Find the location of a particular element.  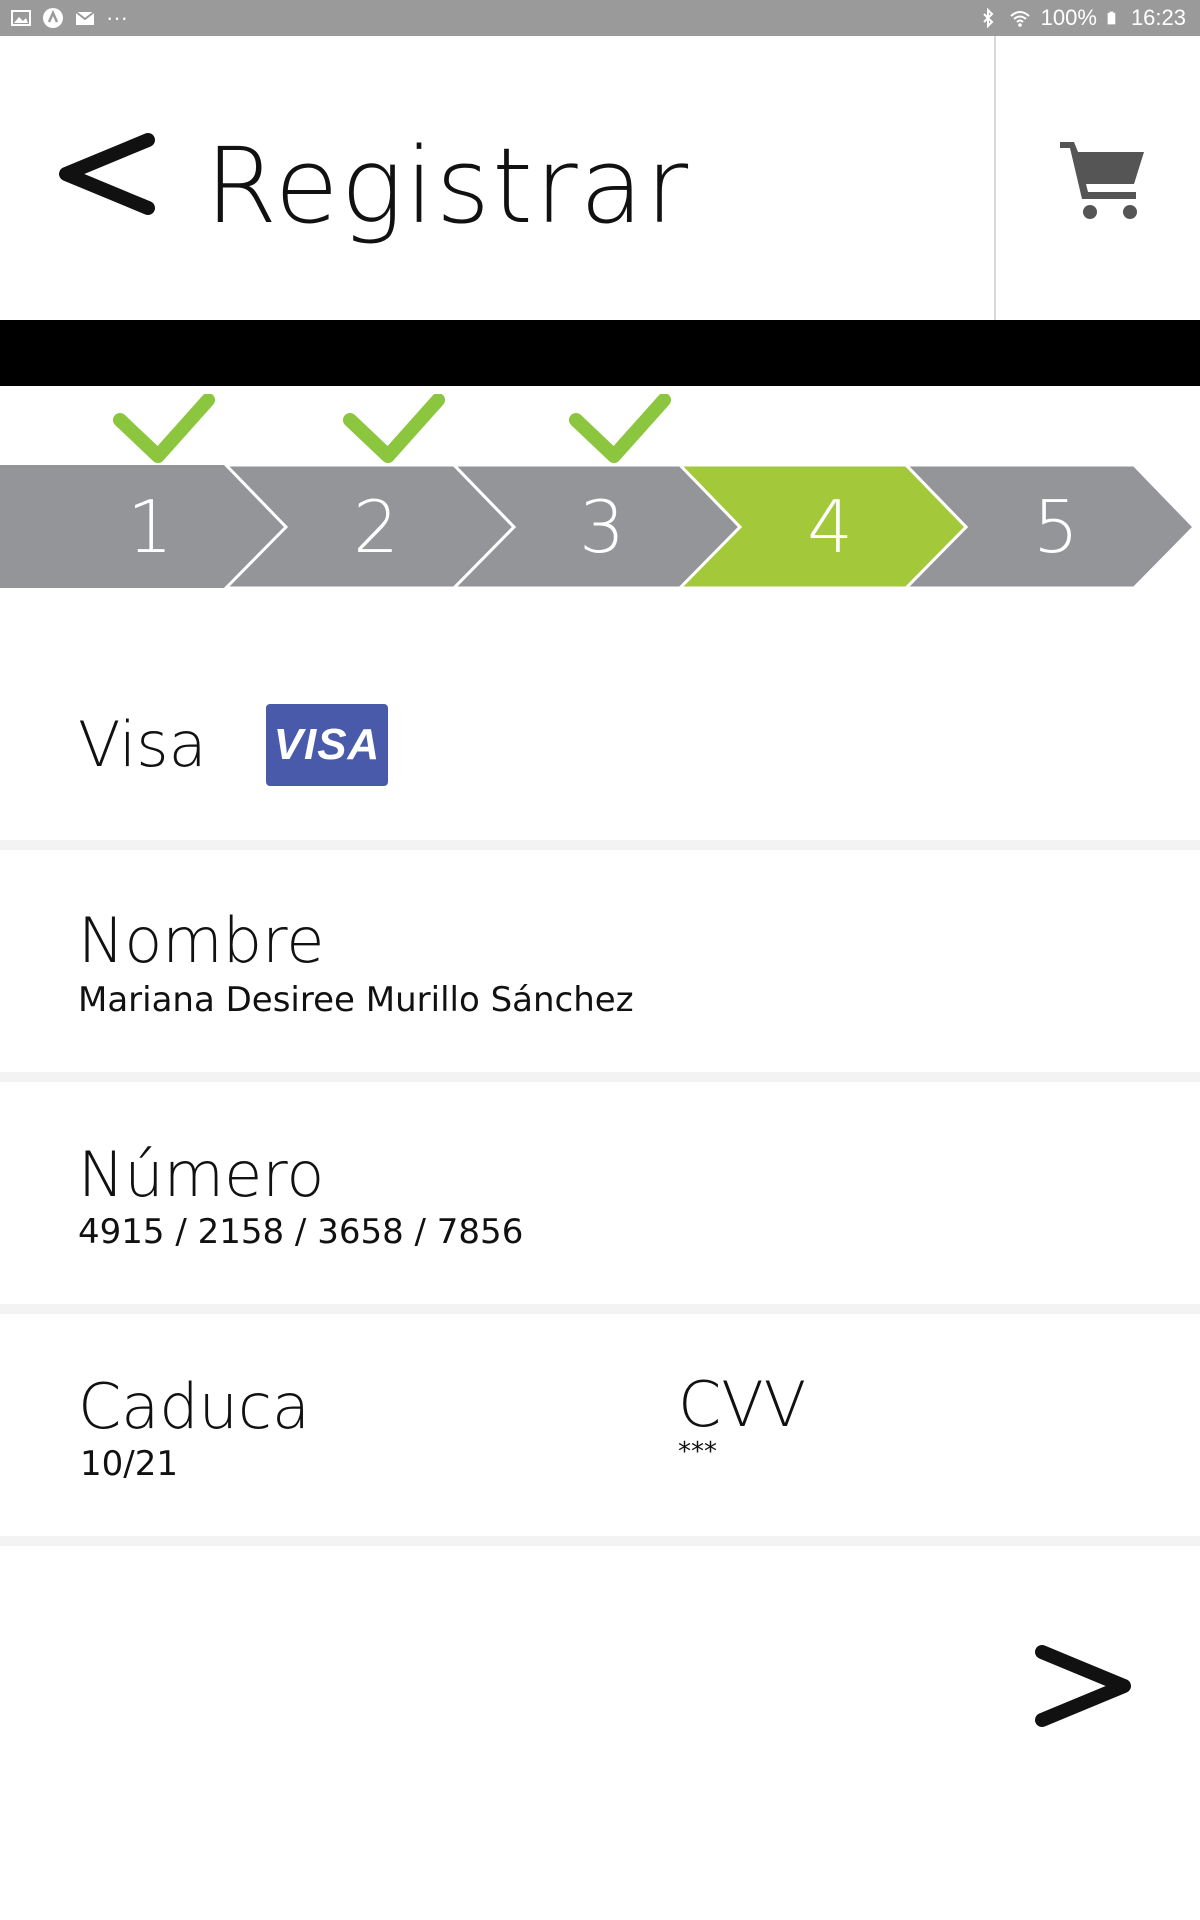

next-button is located at coordinates (1085, 1695).